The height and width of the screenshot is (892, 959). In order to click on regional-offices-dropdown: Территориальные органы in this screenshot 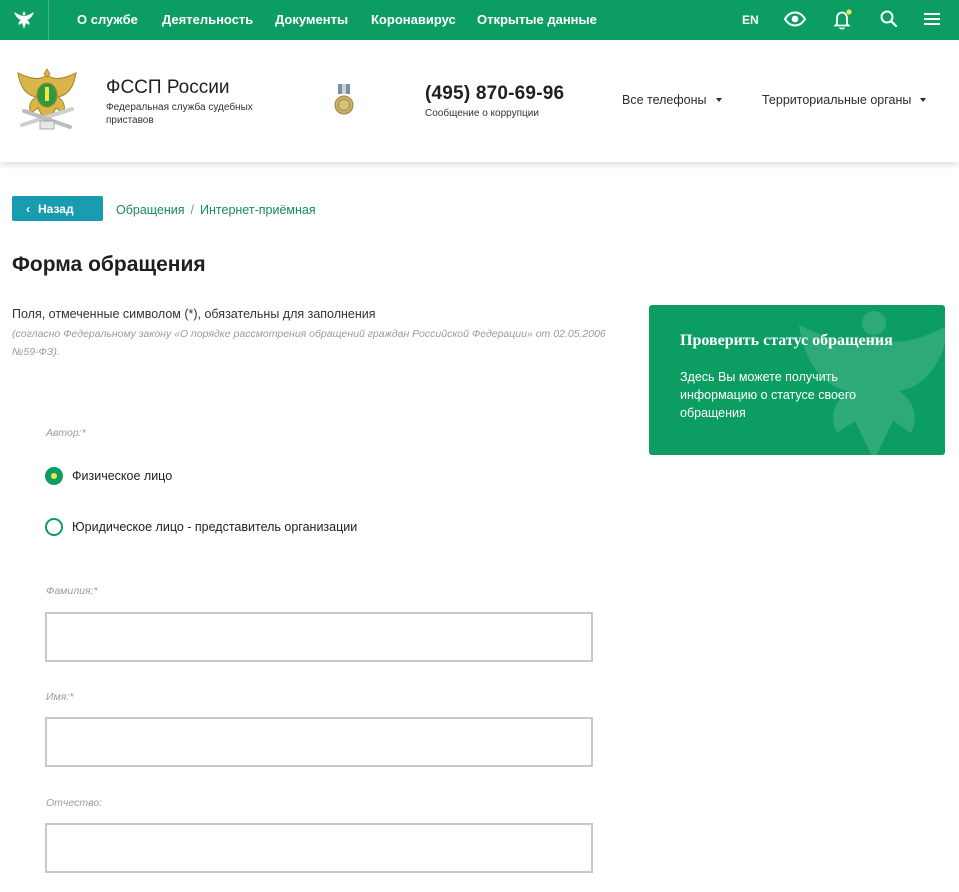, I will do `click(844, 100)`.